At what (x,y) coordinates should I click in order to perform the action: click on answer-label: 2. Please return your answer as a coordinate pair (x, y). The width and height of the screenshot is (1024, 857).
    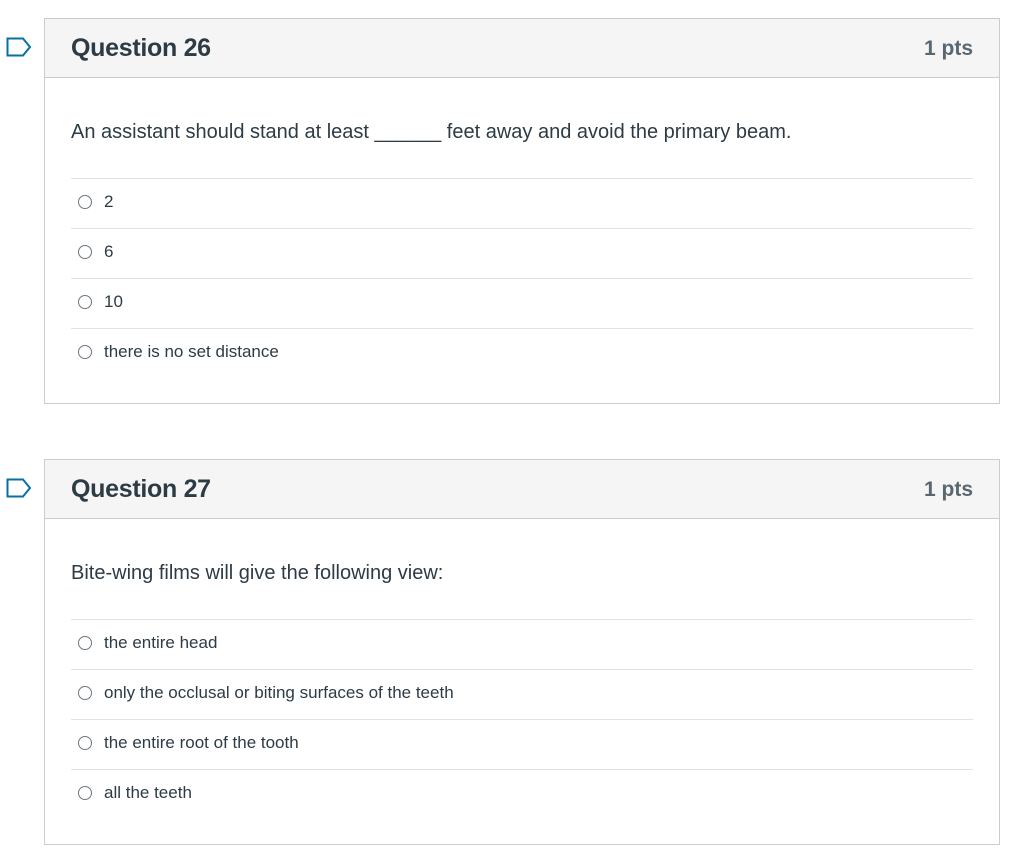
    Looking at the image, I should click on (109, 201).